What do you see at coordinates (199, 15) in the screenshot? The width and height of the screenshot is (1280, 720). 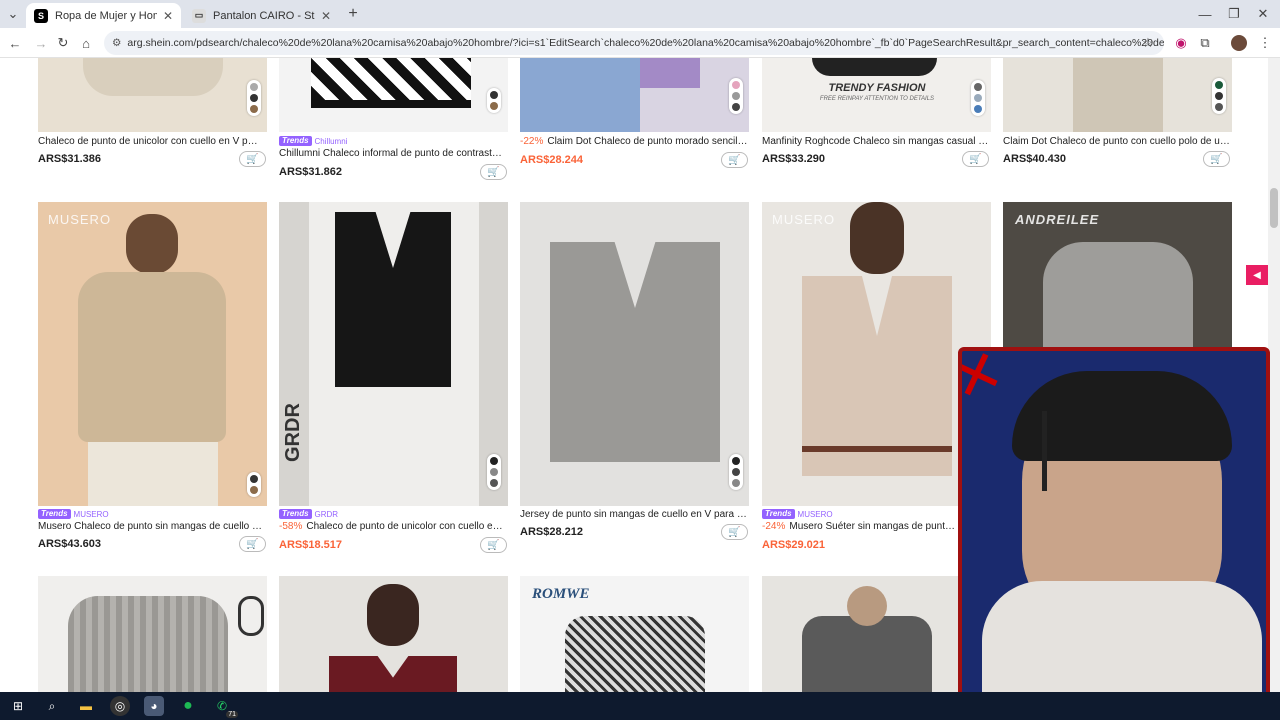 I see `site-favicon-icon: ▭` at bounding box center [199, 15].